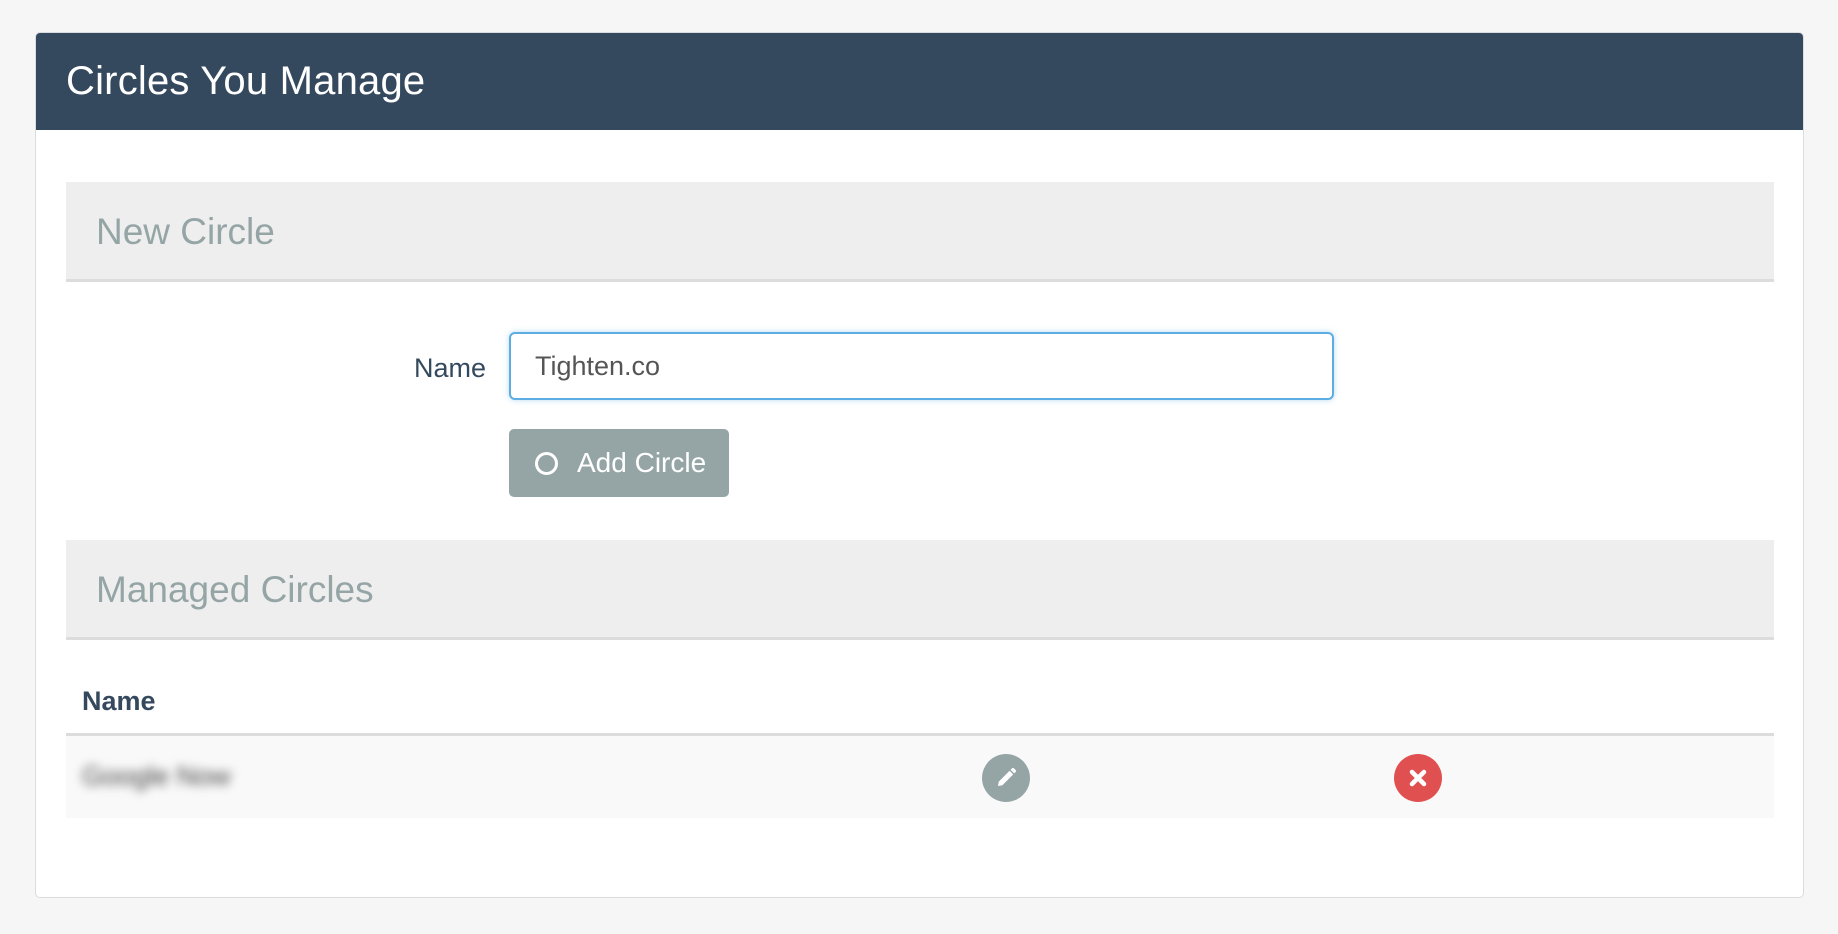 This screenshot has height=934, width=1838. I want to click on circle-name-cell: Google Now, so click(156, 776).